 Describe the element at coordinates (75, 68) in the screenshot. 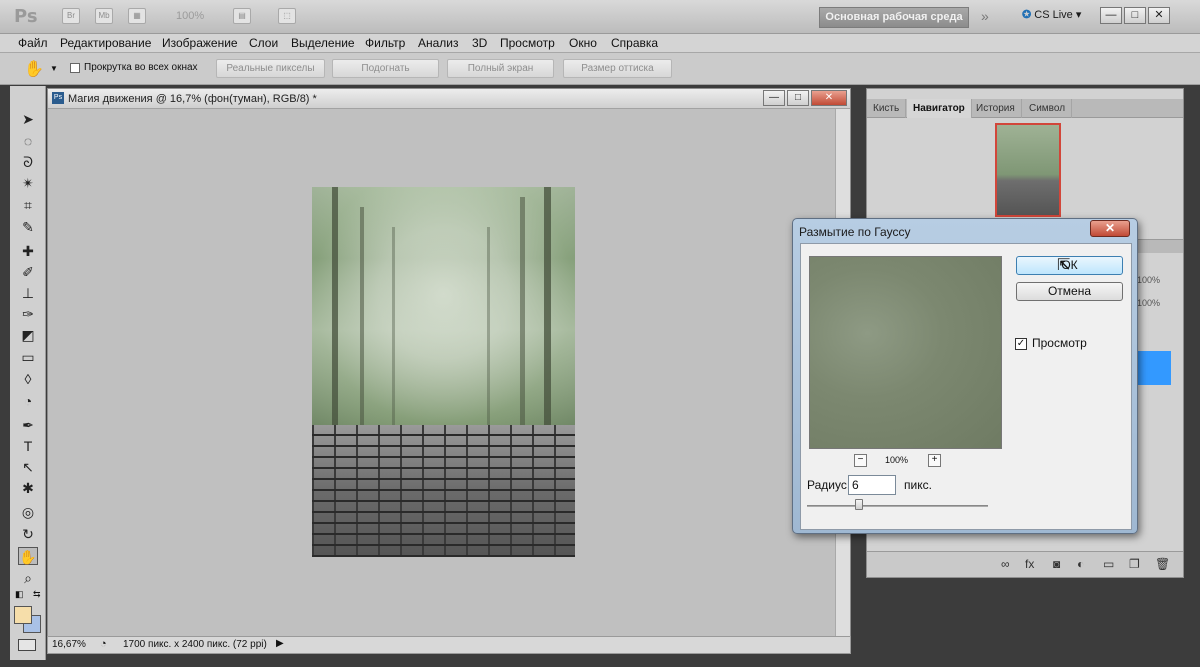

I see `scroll-all-checkbox` at that location.